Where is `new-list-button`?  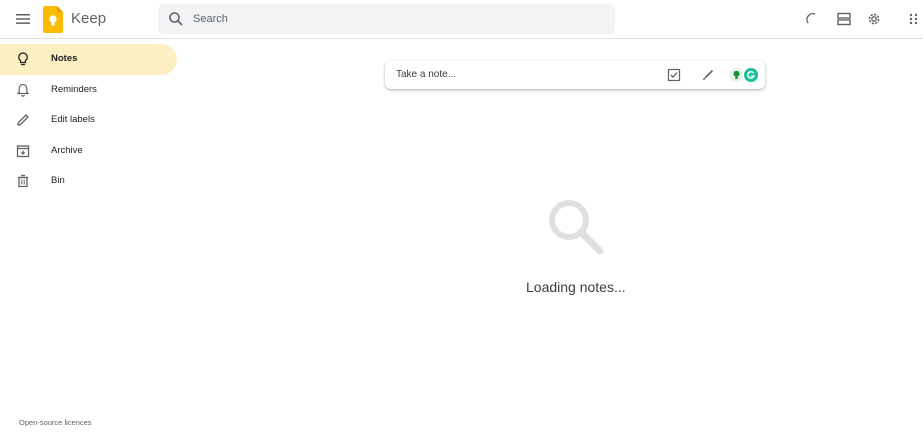 new-list-button is located at coordinates (674, 75).